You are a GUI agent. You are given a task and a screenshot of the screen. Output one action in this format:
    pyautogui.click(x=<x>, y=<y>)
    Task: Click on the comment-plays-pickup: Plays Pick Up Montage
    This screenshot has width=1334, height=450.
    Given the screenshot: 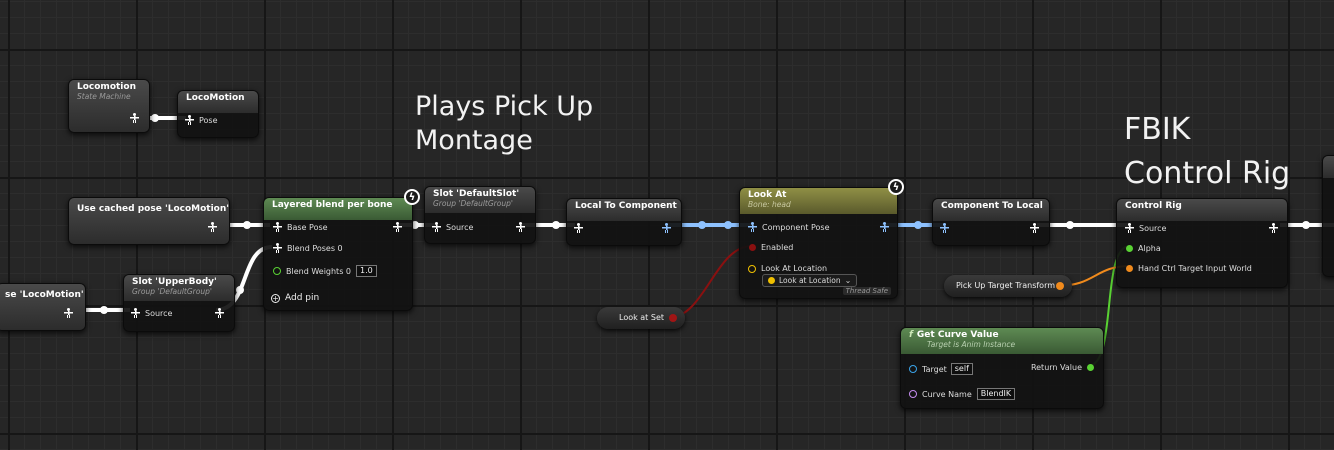 What is the action you would take?
    pyautogui.click(x=504, y=124)
    